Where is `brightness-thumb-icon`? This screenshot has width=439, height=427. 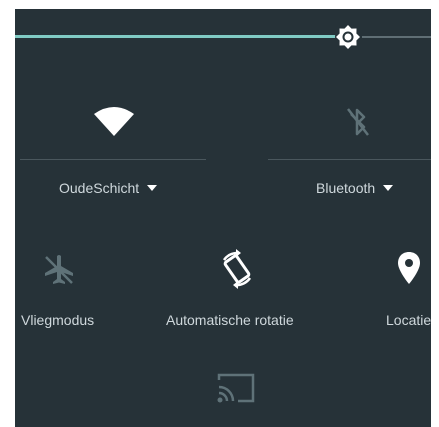
brightness-thumb-icon is located at coordinates (348, 37).